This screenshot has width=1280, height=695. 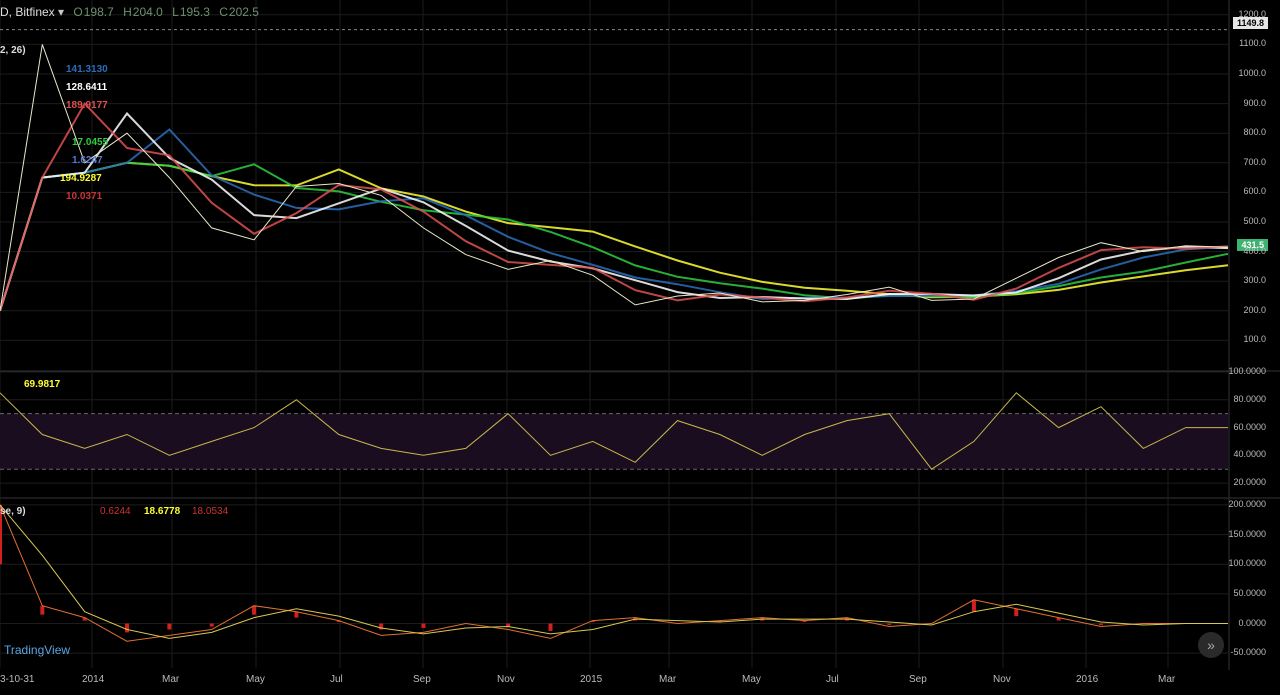 What do you see at coordinates (591, 679) in the screenshot?
I see `time-tick-label: 2015` at bounding box center [591, 679].